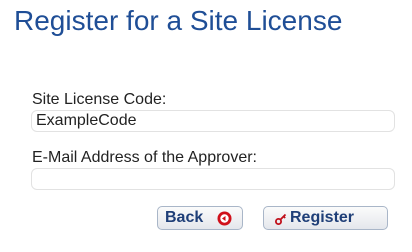  What do you see at coordinates (184, 217) in the screenshot?
I see `back-button-label: Back` at bounding box center [184, 217].